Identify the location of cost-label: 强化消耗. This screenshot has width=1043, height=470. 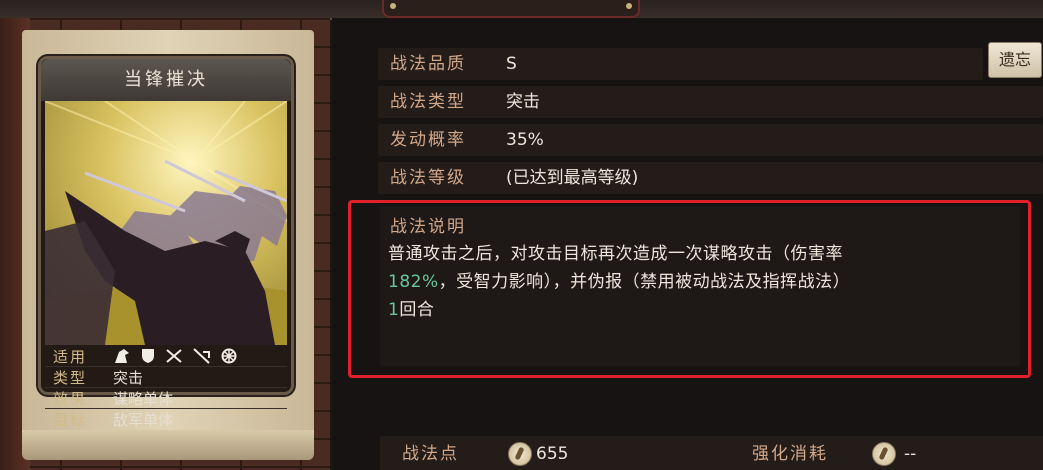
(790, 454).